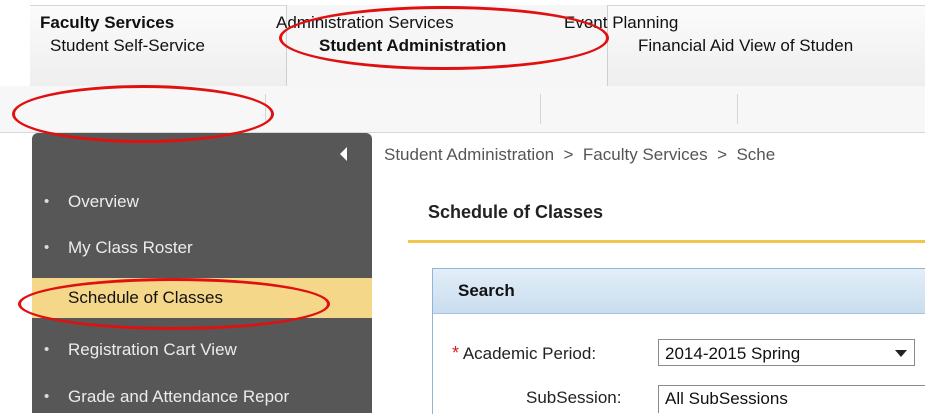  I want to click on subnav-administration-services: Administration Services, so click(365, 23).